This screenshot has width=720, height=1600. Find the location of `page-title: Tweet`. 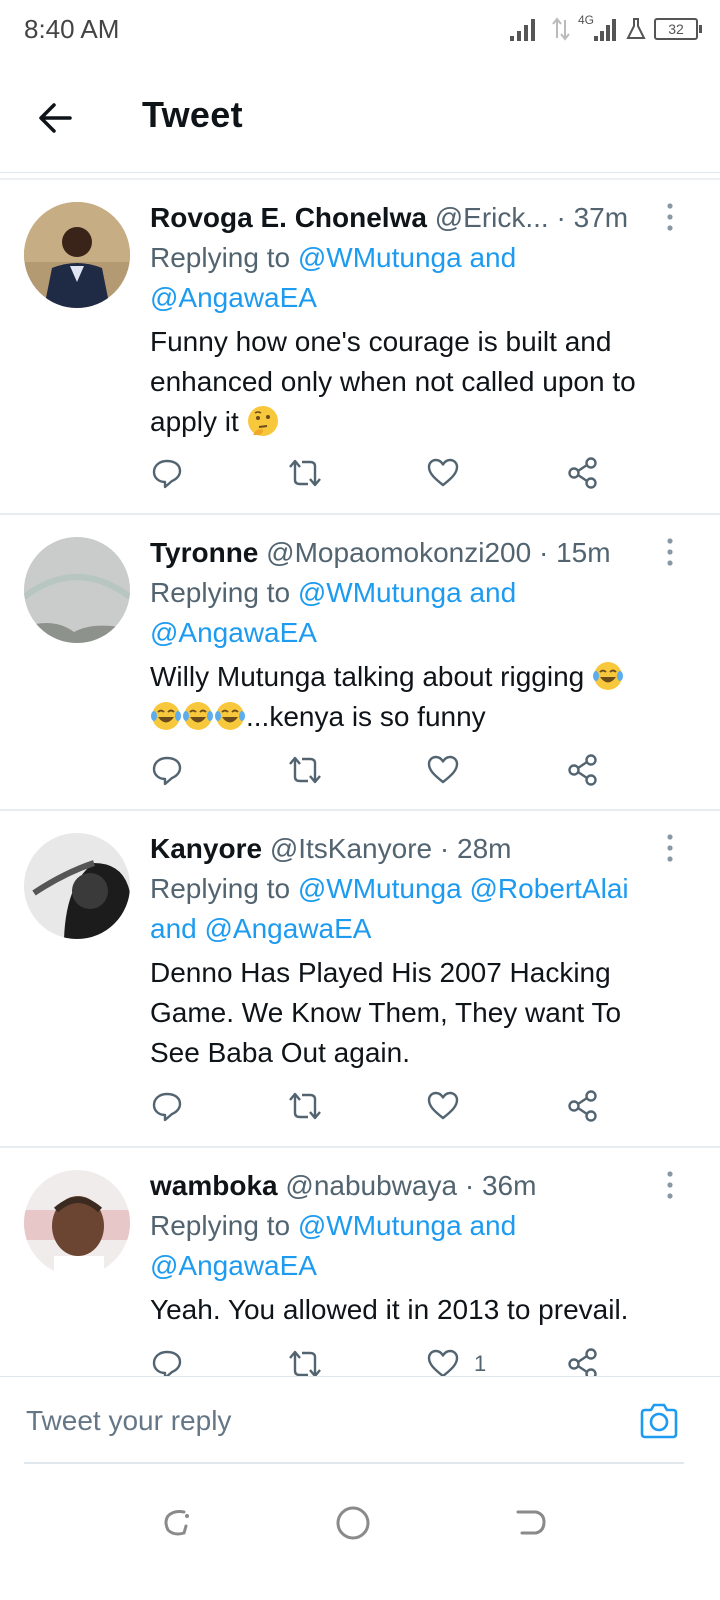

page-title: Tweet is located at coordinates (192, 114).